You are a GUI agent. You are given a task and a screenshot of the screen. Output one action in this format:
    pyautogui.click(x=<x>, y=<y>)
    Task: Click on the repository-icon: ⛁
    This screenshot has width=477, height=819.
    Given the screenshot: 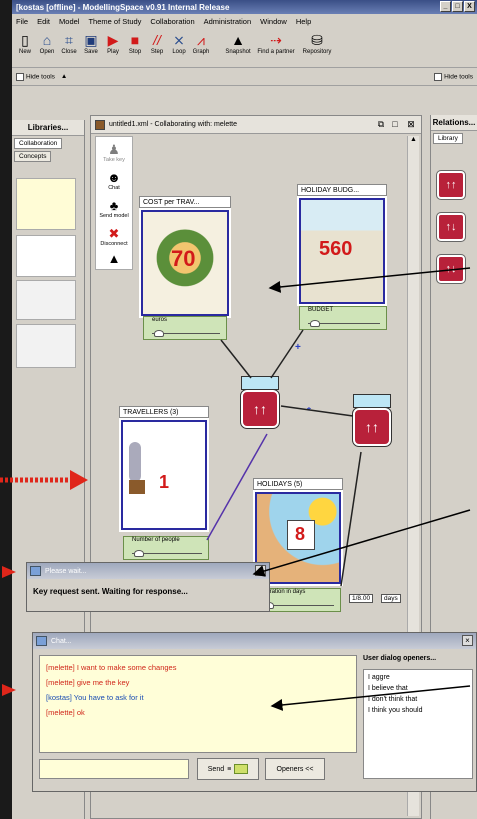 What is the action you would take?
    pyautogui.click(x=317, y=39)
    